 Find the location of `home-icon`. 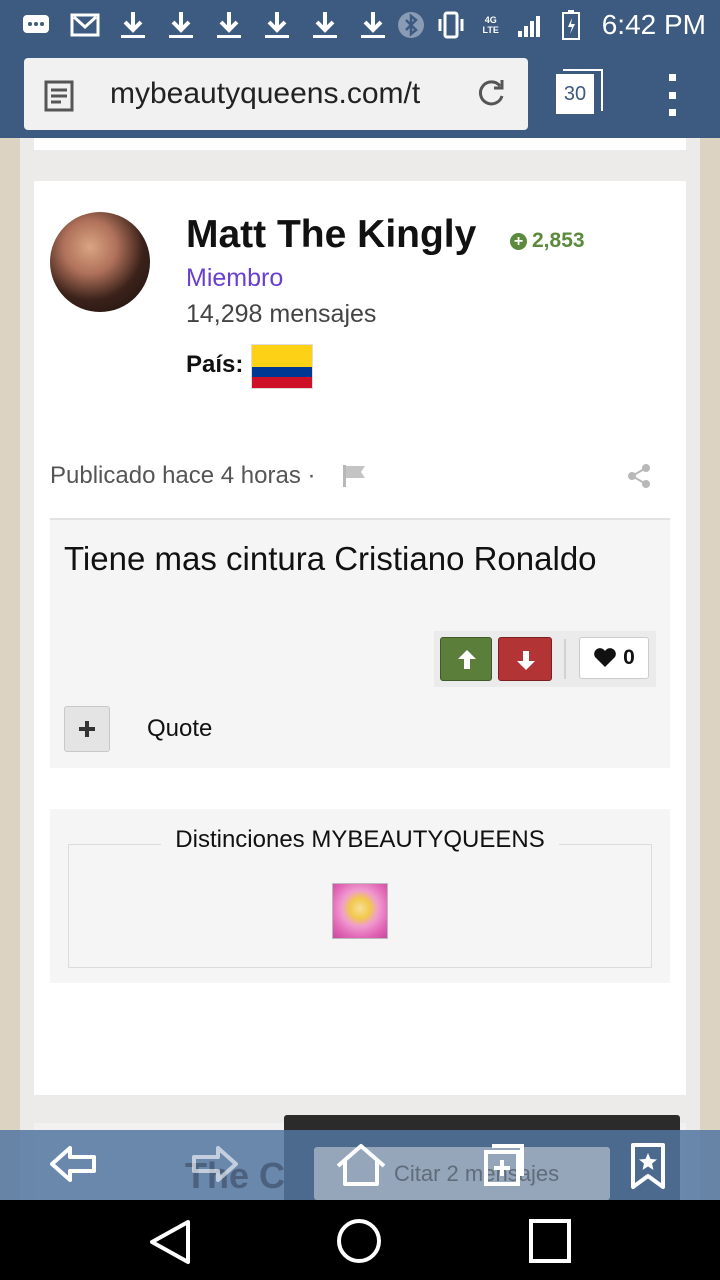

home-icon is located at coordinates (361, 1167).